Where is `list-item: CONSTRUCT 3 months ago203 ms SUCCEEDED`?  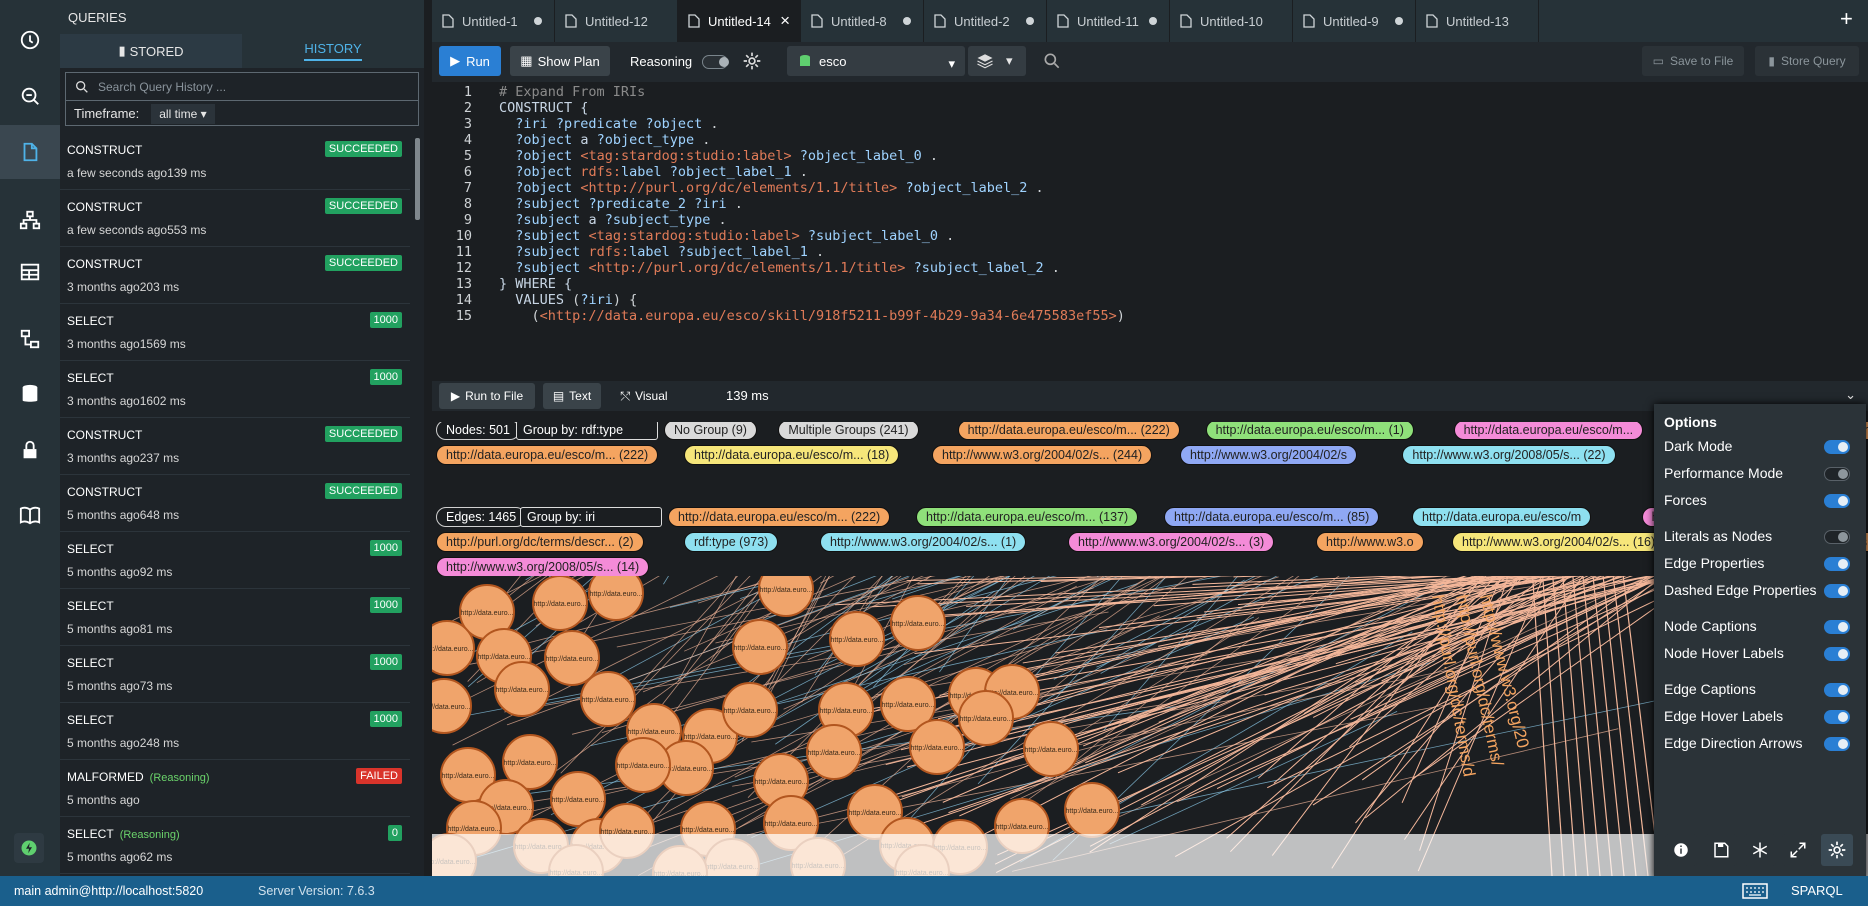 list-item: CONSTRUCT 3 months ago203 ms SUCCEEDED is located at coordinates (235, 275).